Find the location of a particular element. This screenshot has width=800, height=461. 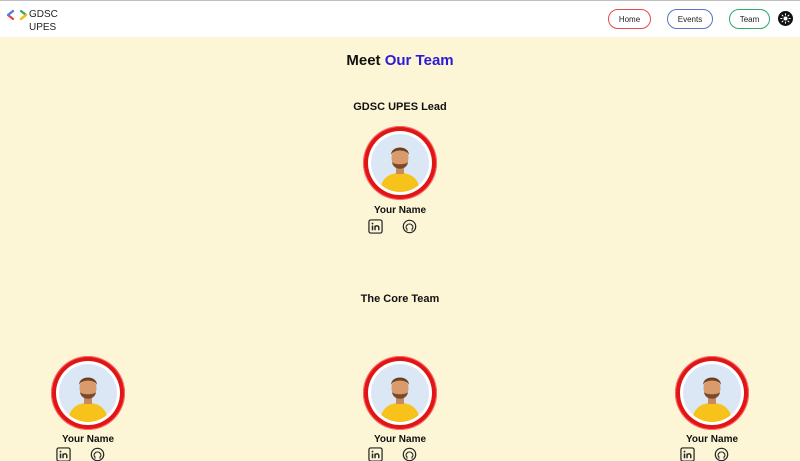

core-section-heading: The Core Team is located at coordinates (400, 299).